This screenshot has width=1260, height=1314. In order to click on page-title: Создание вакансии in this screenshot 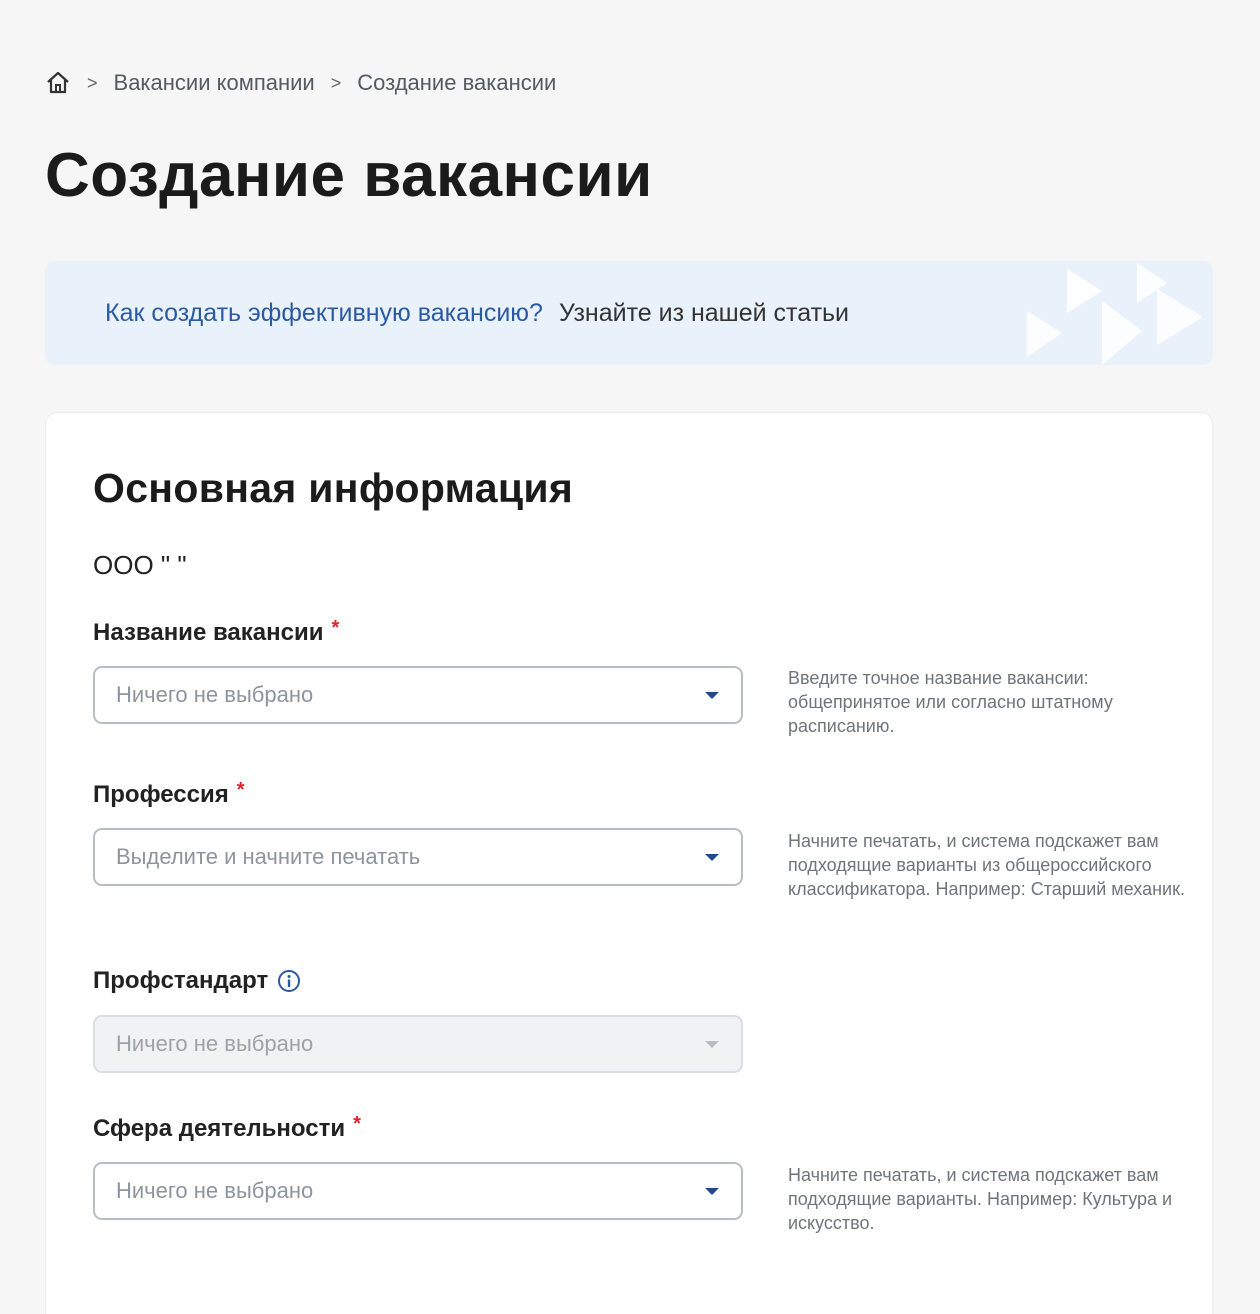, I will do `click(349, 175)`.